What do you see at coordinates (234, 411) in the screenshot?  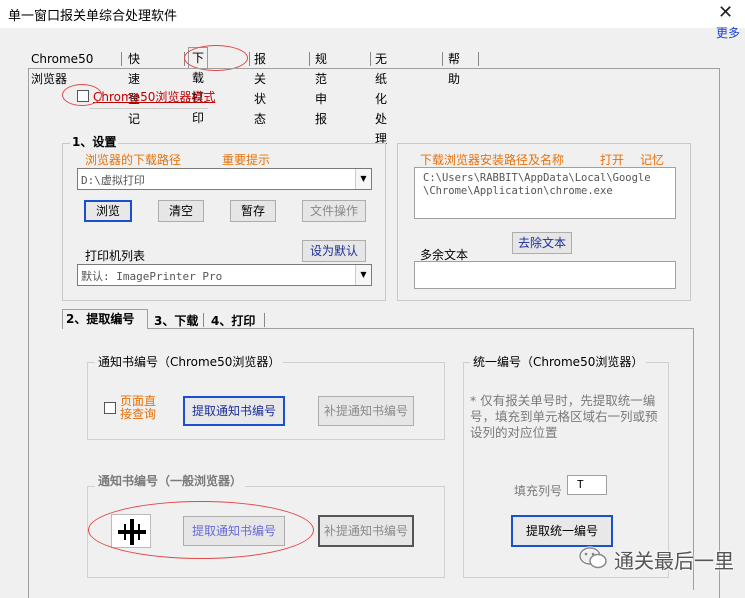 I see `extract-notice-button: 提取通知书编号` at bounding box center [234, 411].